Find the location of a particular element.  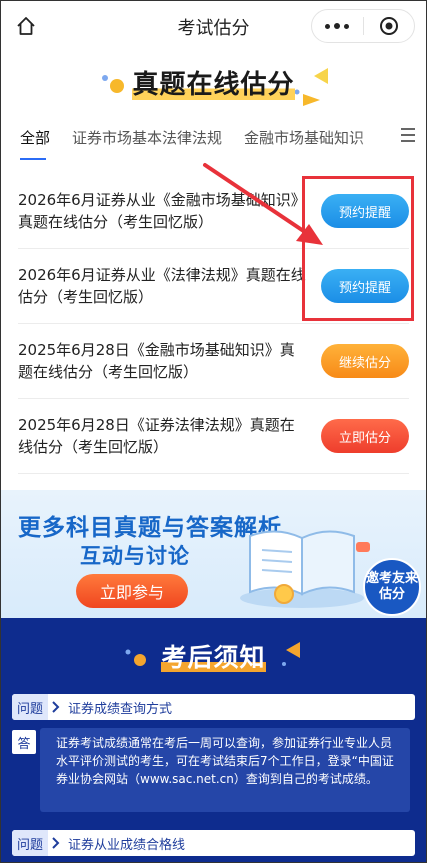

title-banner: 真题在线估分 is located at coordinates (213, 83).